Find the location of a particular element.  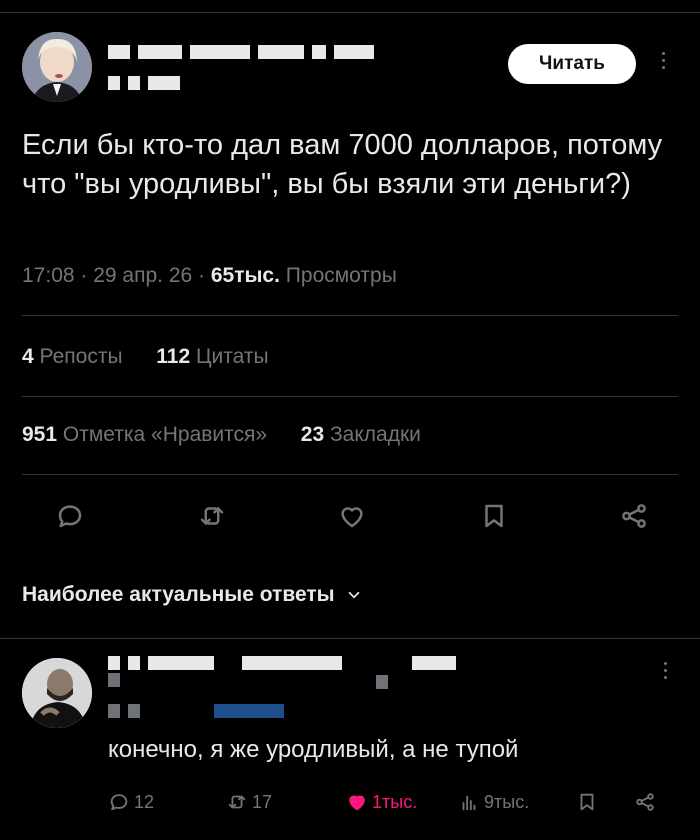

author-name-redacted is located at coordinates (241, 52).